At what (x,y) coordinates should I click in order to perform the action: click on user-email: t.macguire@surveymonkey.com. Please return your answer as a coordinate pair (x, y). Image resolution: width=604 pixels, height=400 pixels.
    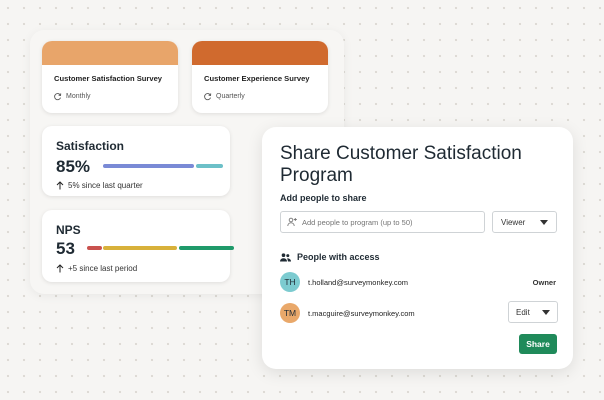
    Looking at the image, I should click on (361, 313).